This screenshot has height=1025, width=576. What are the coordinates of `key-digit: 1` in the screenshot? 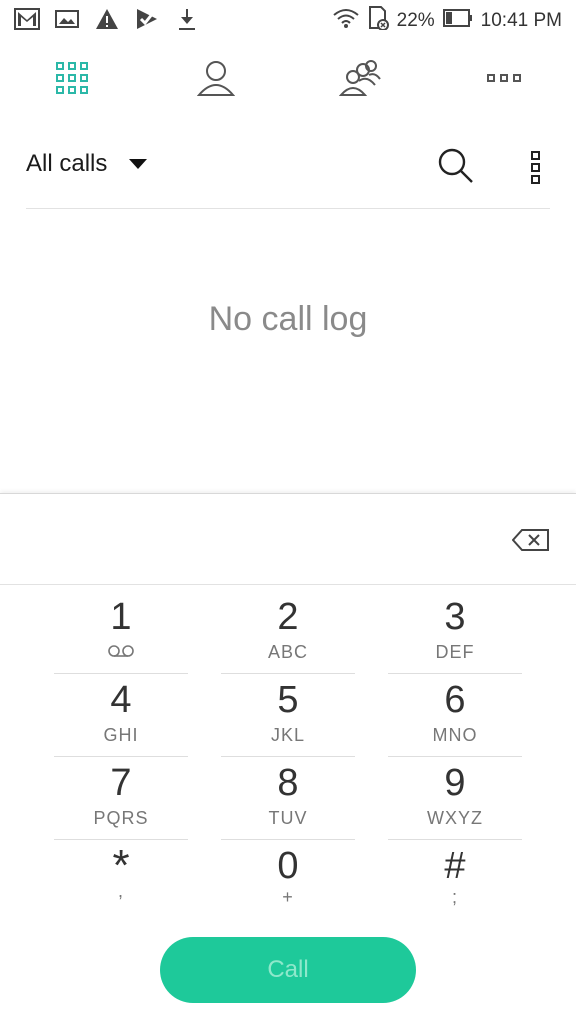 It's located at (121, 617).